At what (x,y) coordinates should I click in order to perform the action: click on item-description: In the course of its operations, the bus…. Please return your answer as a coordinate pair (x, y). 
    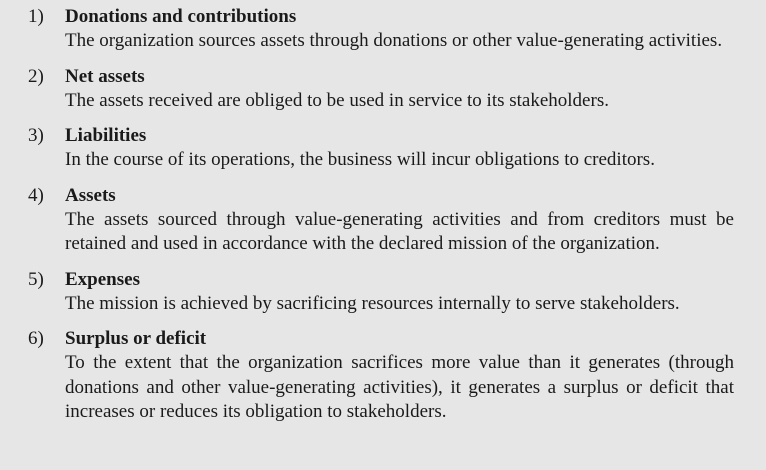
    Looking at the image, I should click on (360, 159).